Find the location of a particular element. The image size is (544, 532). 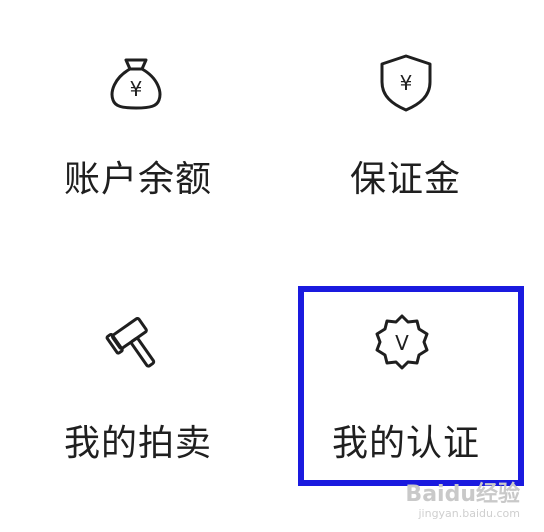

watermark: Baidu经验 jingyan.baidu.com is located at coordinates (462, 498).